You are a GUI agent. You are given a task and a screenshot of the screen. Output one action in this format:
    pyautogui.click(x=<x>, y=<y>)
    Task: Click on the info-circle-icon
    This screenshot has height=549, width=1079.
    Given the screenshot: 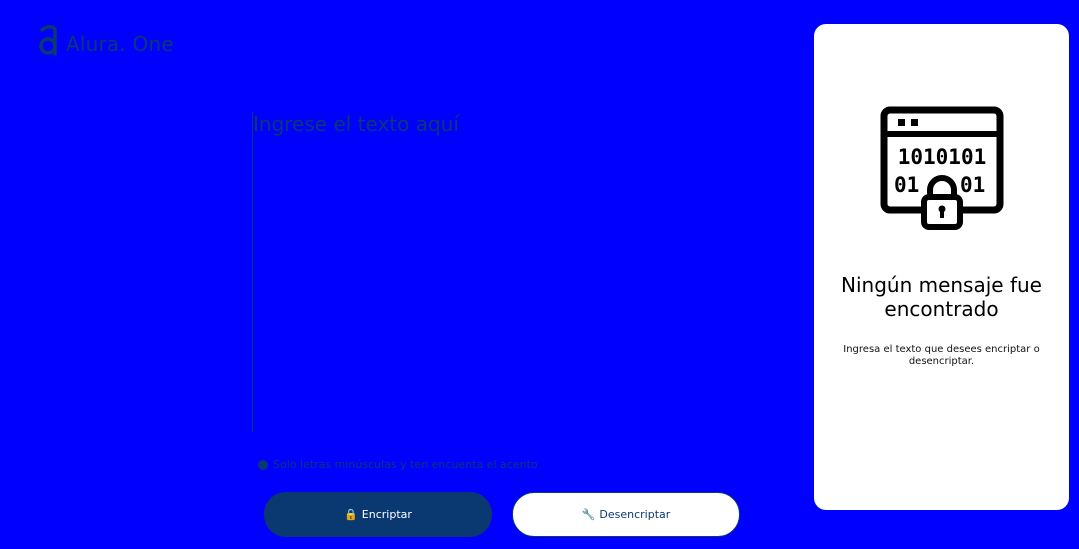 What is the action you would take?
    pyautogui.click(x=263, y=464)
    